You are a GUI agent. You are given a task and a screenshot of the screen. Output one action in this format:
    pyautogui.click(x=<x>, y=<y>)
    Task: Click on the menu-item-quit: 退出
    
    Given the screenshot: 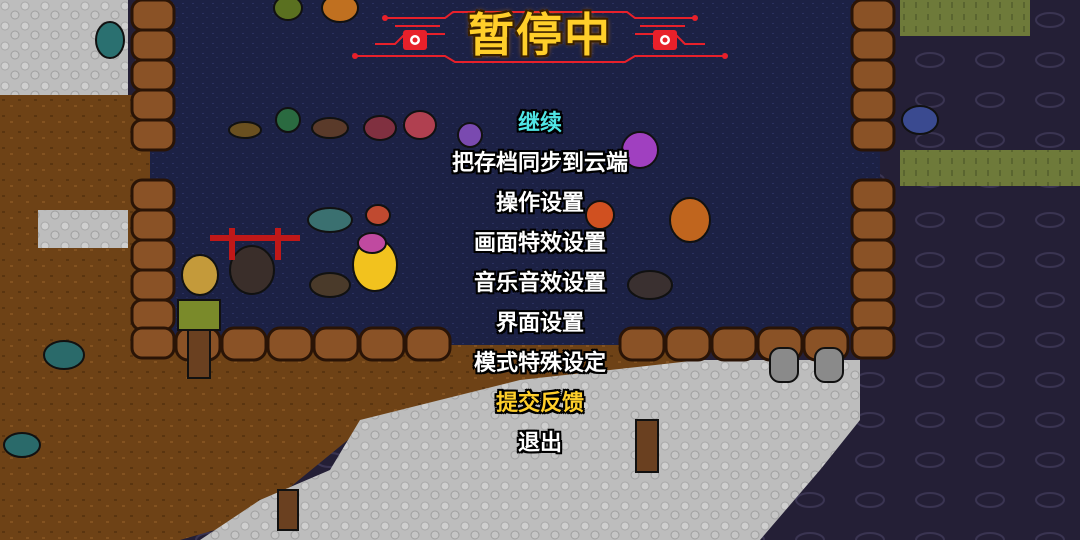 What is the action you would take?
    pyautogui.click(x=540, y=444)
    